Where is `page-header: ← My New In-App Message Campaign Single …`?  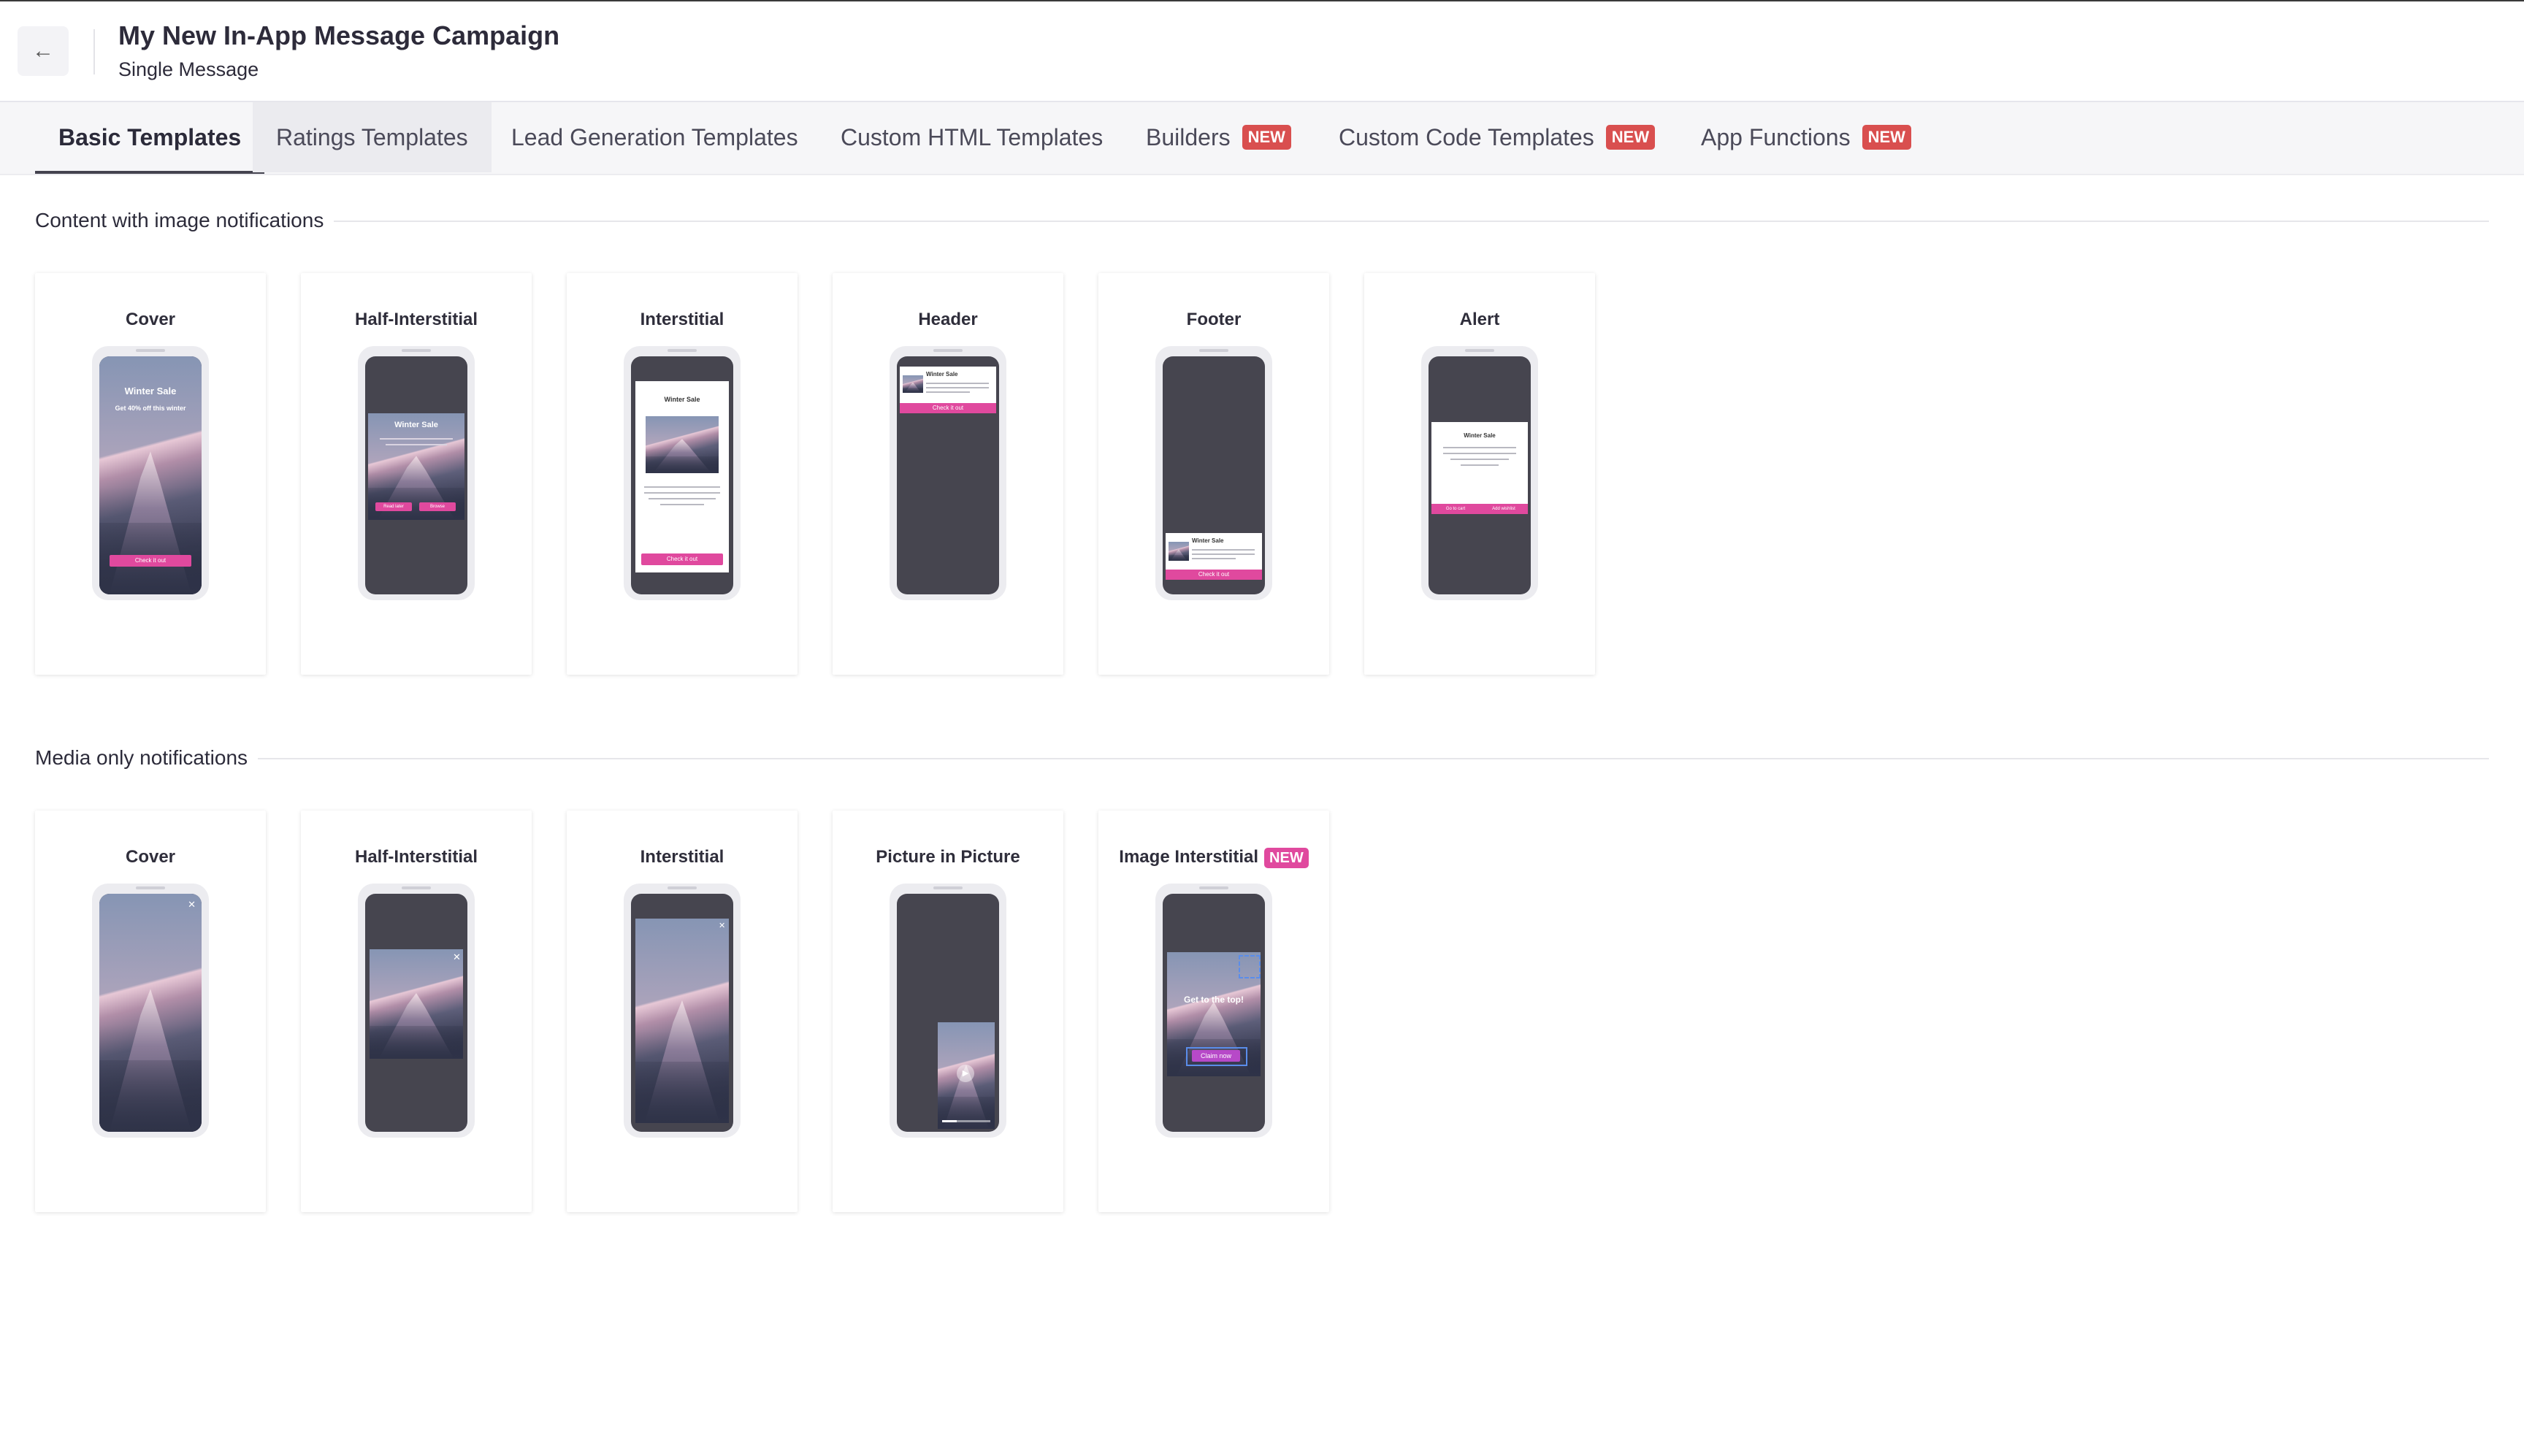 page-header: ← My New In-App Message Campaign Single … is located at coordinates (1262, 51).